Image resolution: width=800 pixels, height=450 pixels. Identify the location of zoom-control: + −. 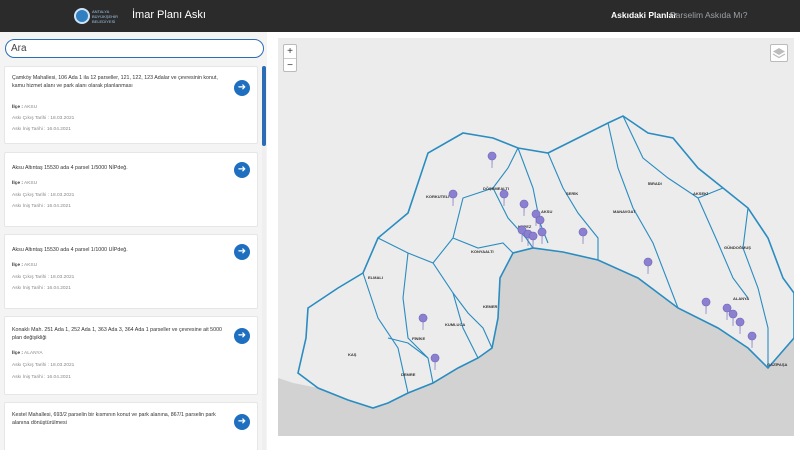
(290, 58).